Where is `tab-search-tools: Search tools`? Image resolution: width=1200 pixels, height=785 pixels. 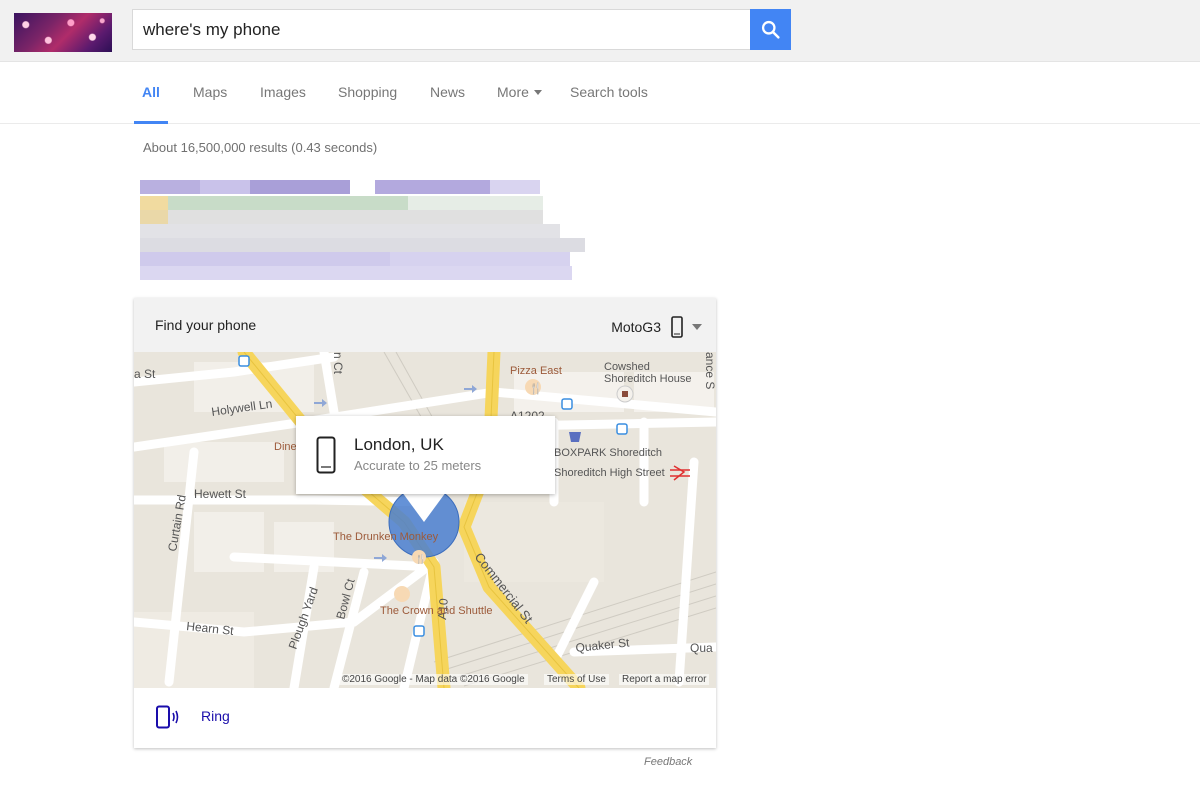
tab-search-tools: Search tools is located at coordinates (609, 104).